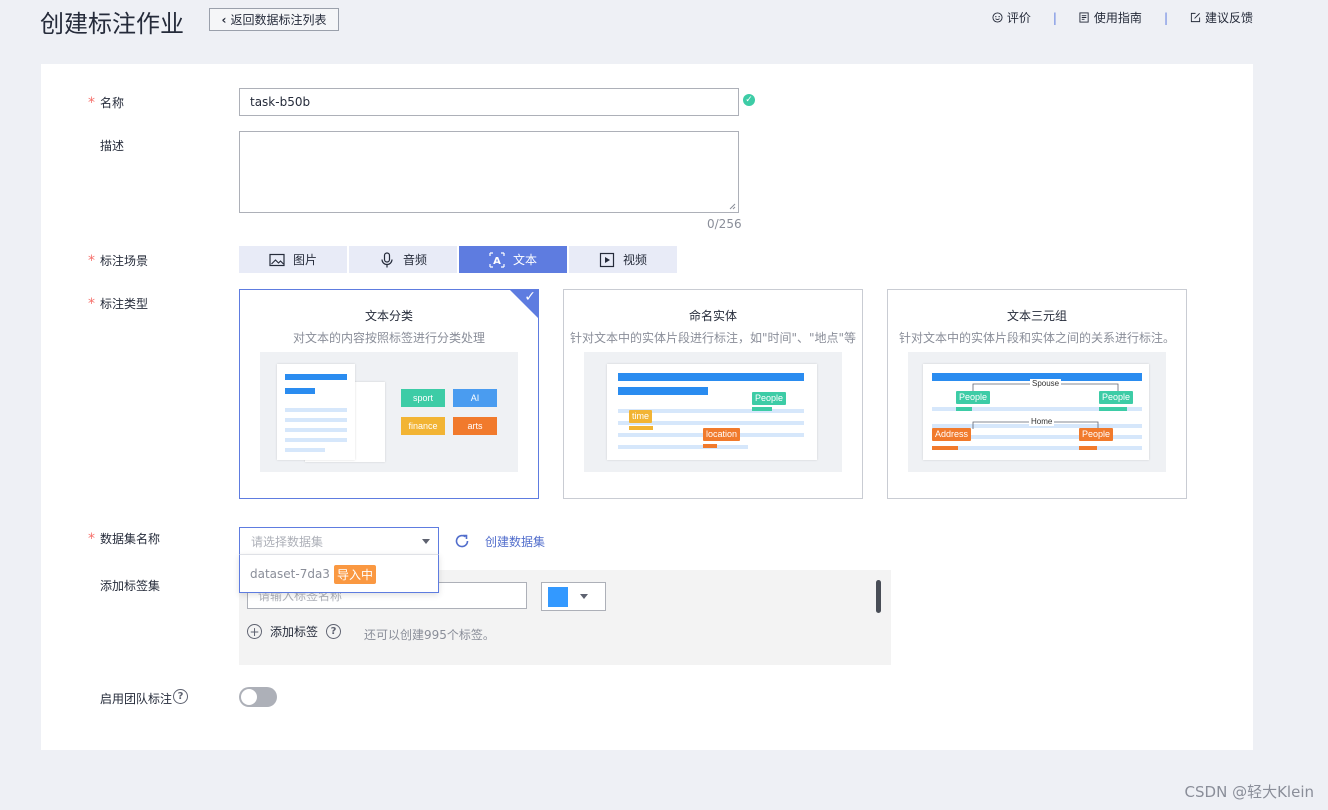 The height and width of the screenshot is (810, 1328). What do you see at coordinates (1042, 421) in the screenshot?
I see `relation-home: Home` at bounding box center [1042, 421].